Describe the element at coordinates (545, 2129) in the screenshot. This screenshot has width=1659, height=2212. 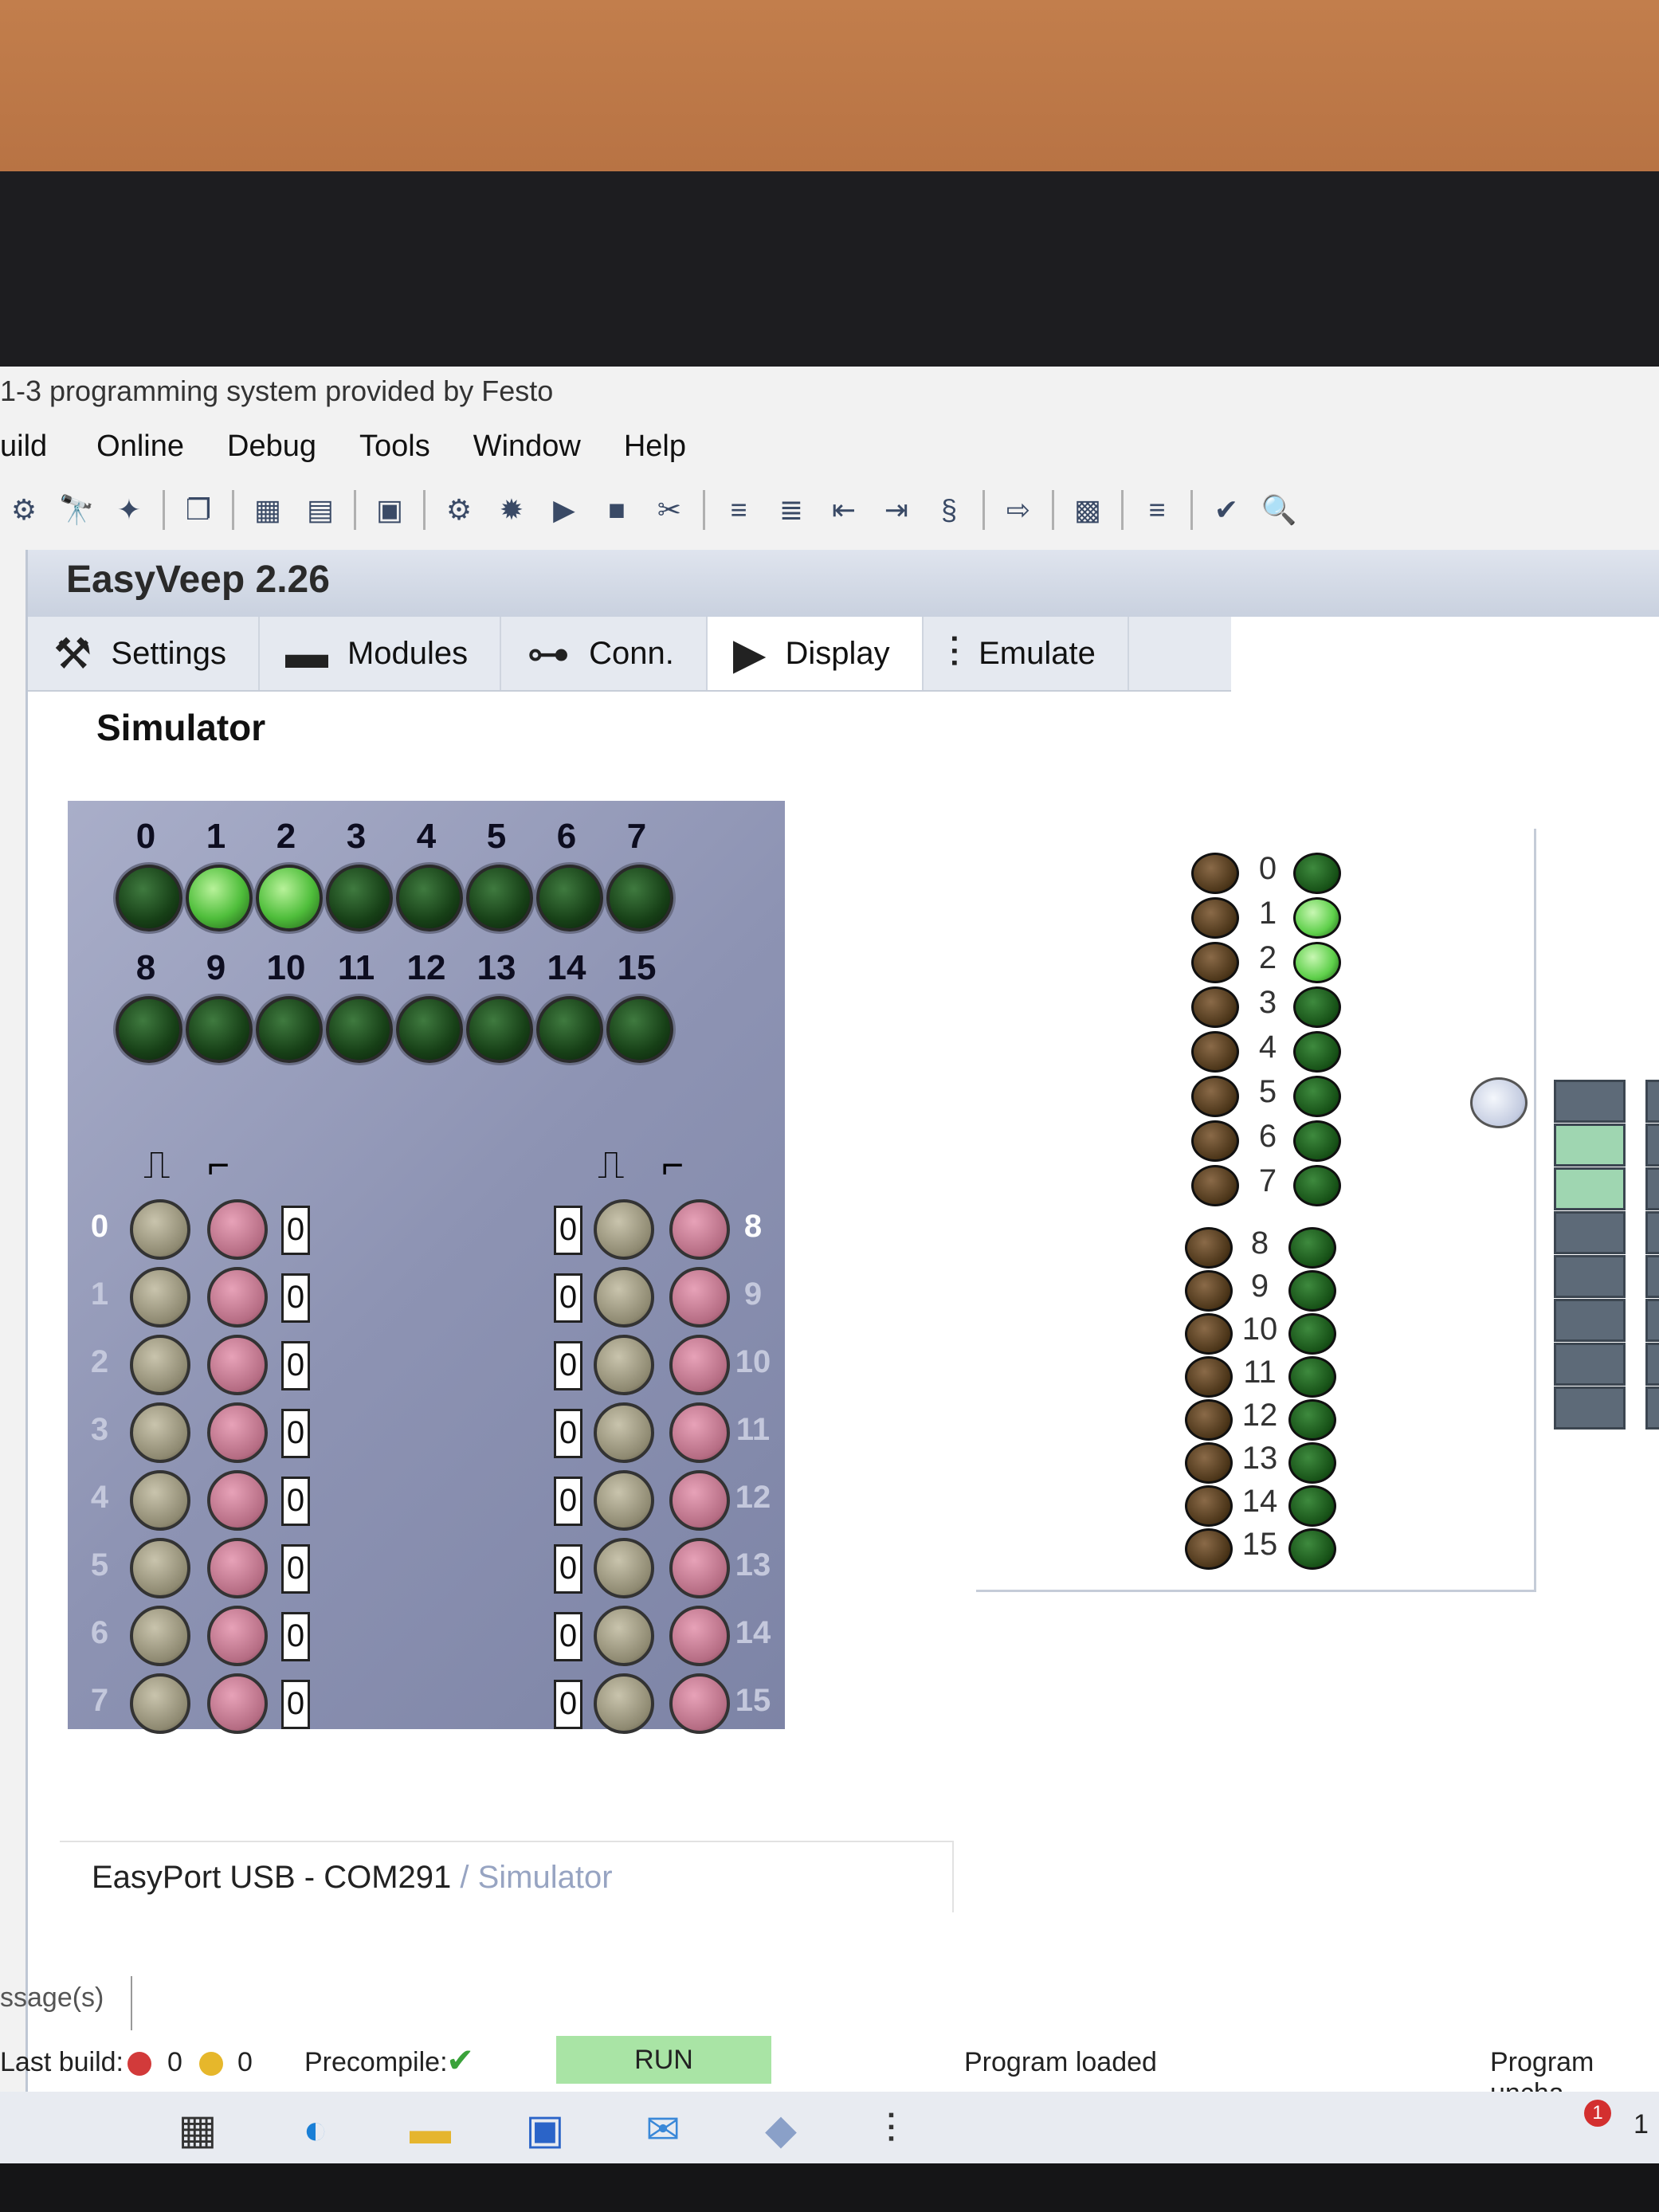
I see `store-icon: ▣` at that location.